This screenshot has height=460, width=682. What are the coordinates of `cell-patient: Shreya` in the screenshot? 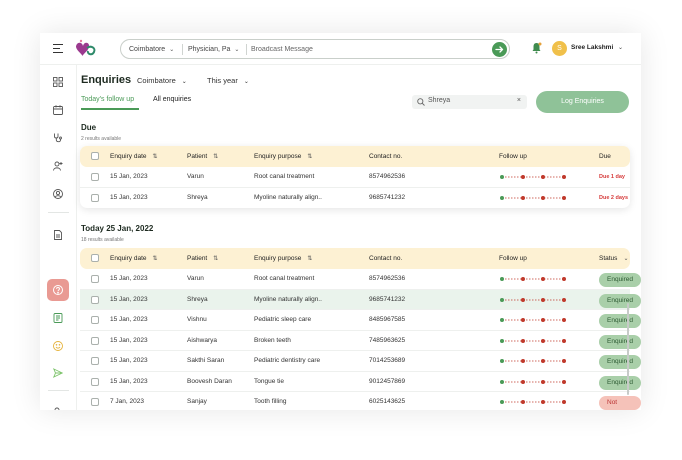 It's located at (197, 197).